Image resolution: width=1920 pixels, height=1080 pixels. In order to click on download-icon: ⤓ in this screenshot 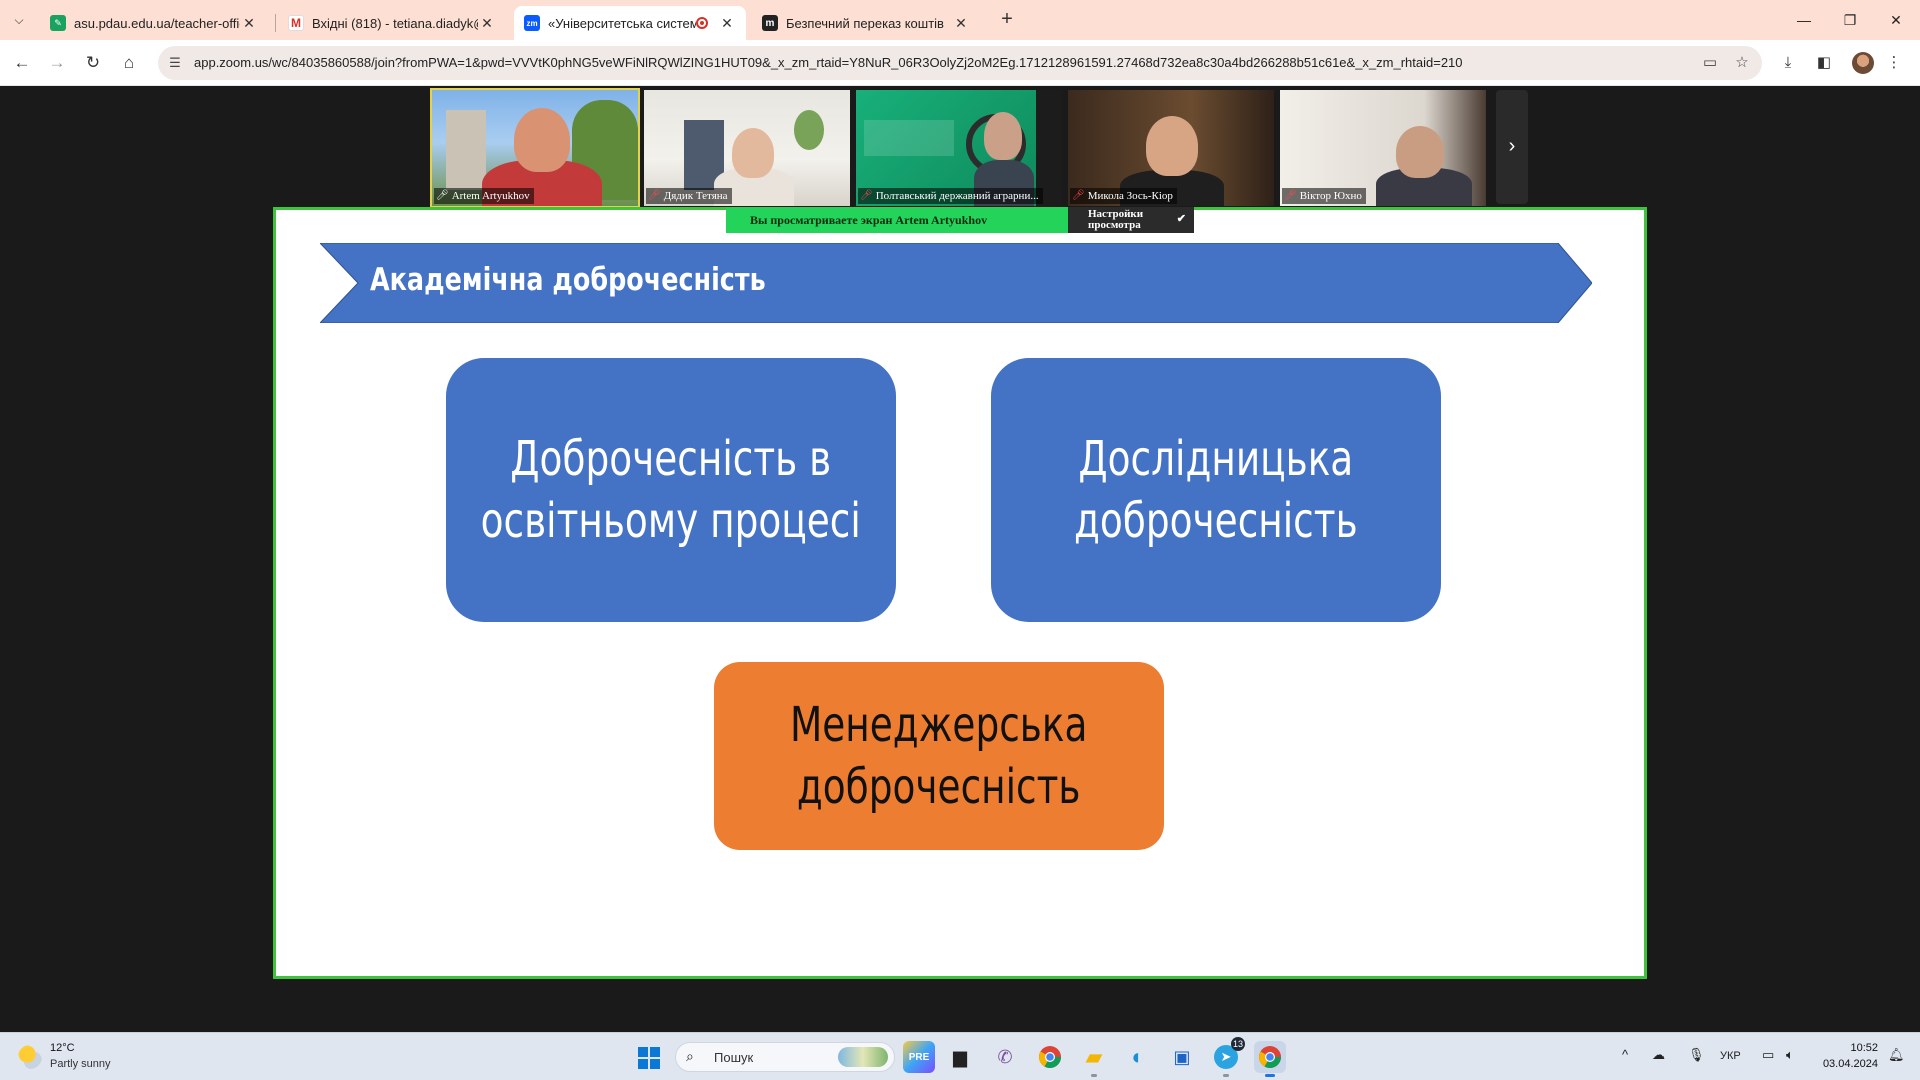, I will do `click(1788, 63)`.